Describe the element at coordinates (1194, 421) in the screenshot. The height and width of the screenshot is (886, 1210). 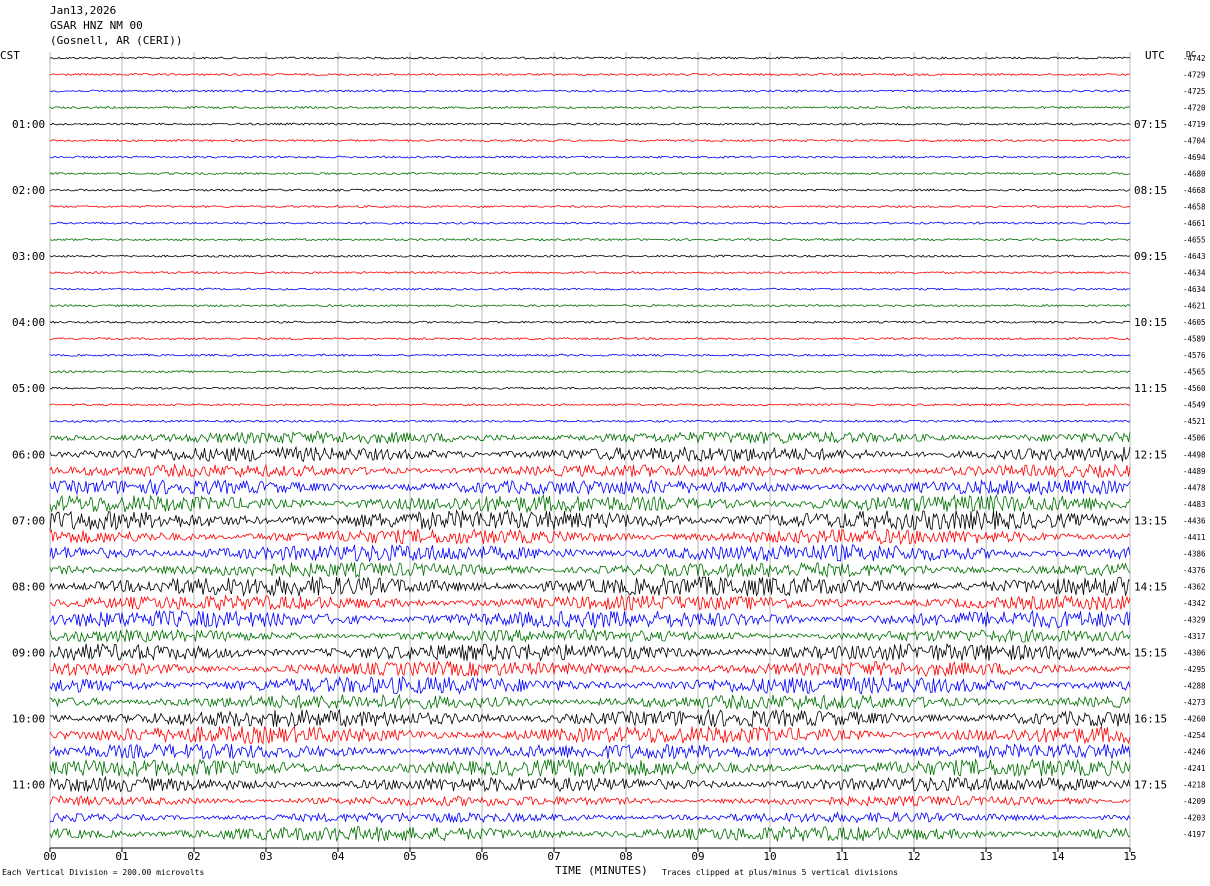
I see `dc-offset-label: -4521` at that location.